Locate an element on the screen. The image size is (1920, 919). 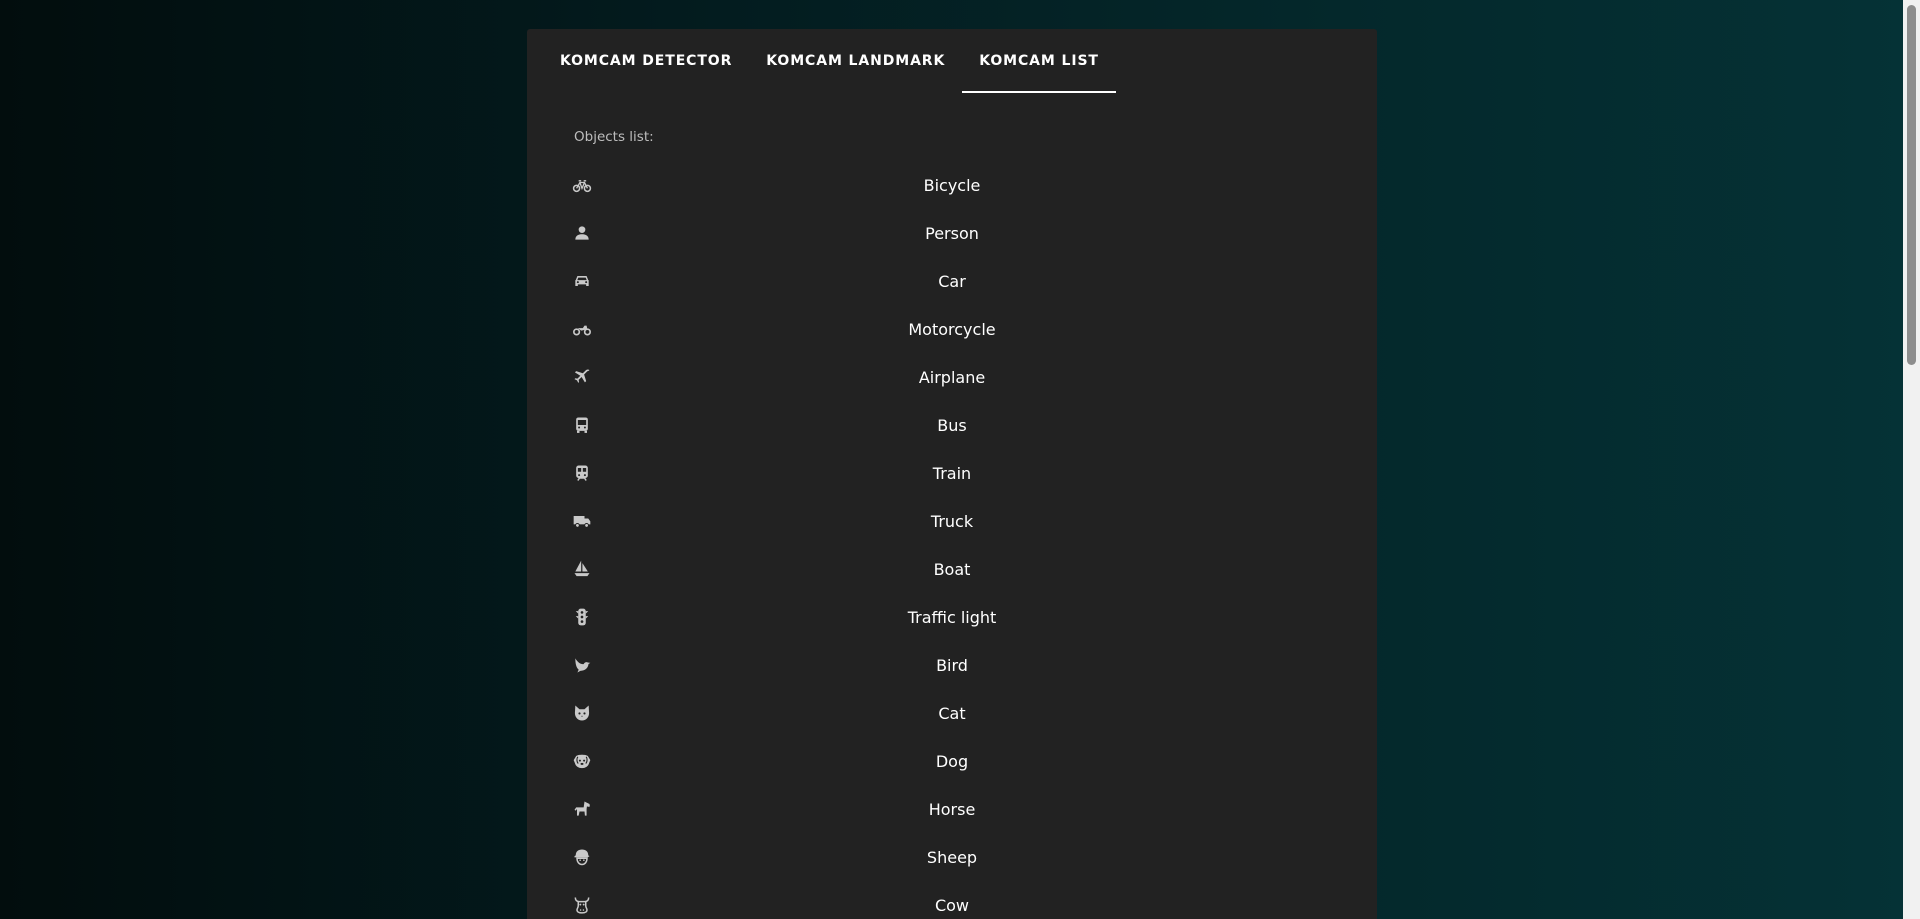
list-item-boat: Boat is located at coordinates (952, 569).